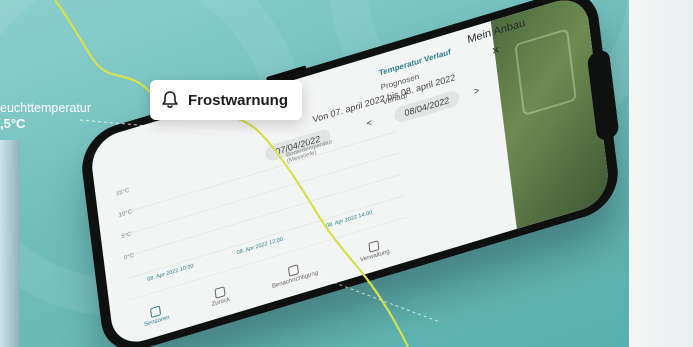 The image size is (693, 347). I want to click on temperature-label: euchttemperatur, so click(46, 108).